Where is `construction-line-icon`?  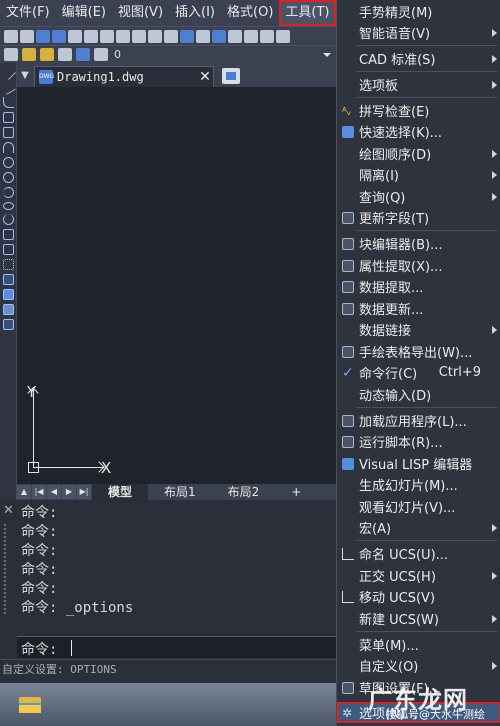
construction-line-icon is located at coordinates (8, 87).